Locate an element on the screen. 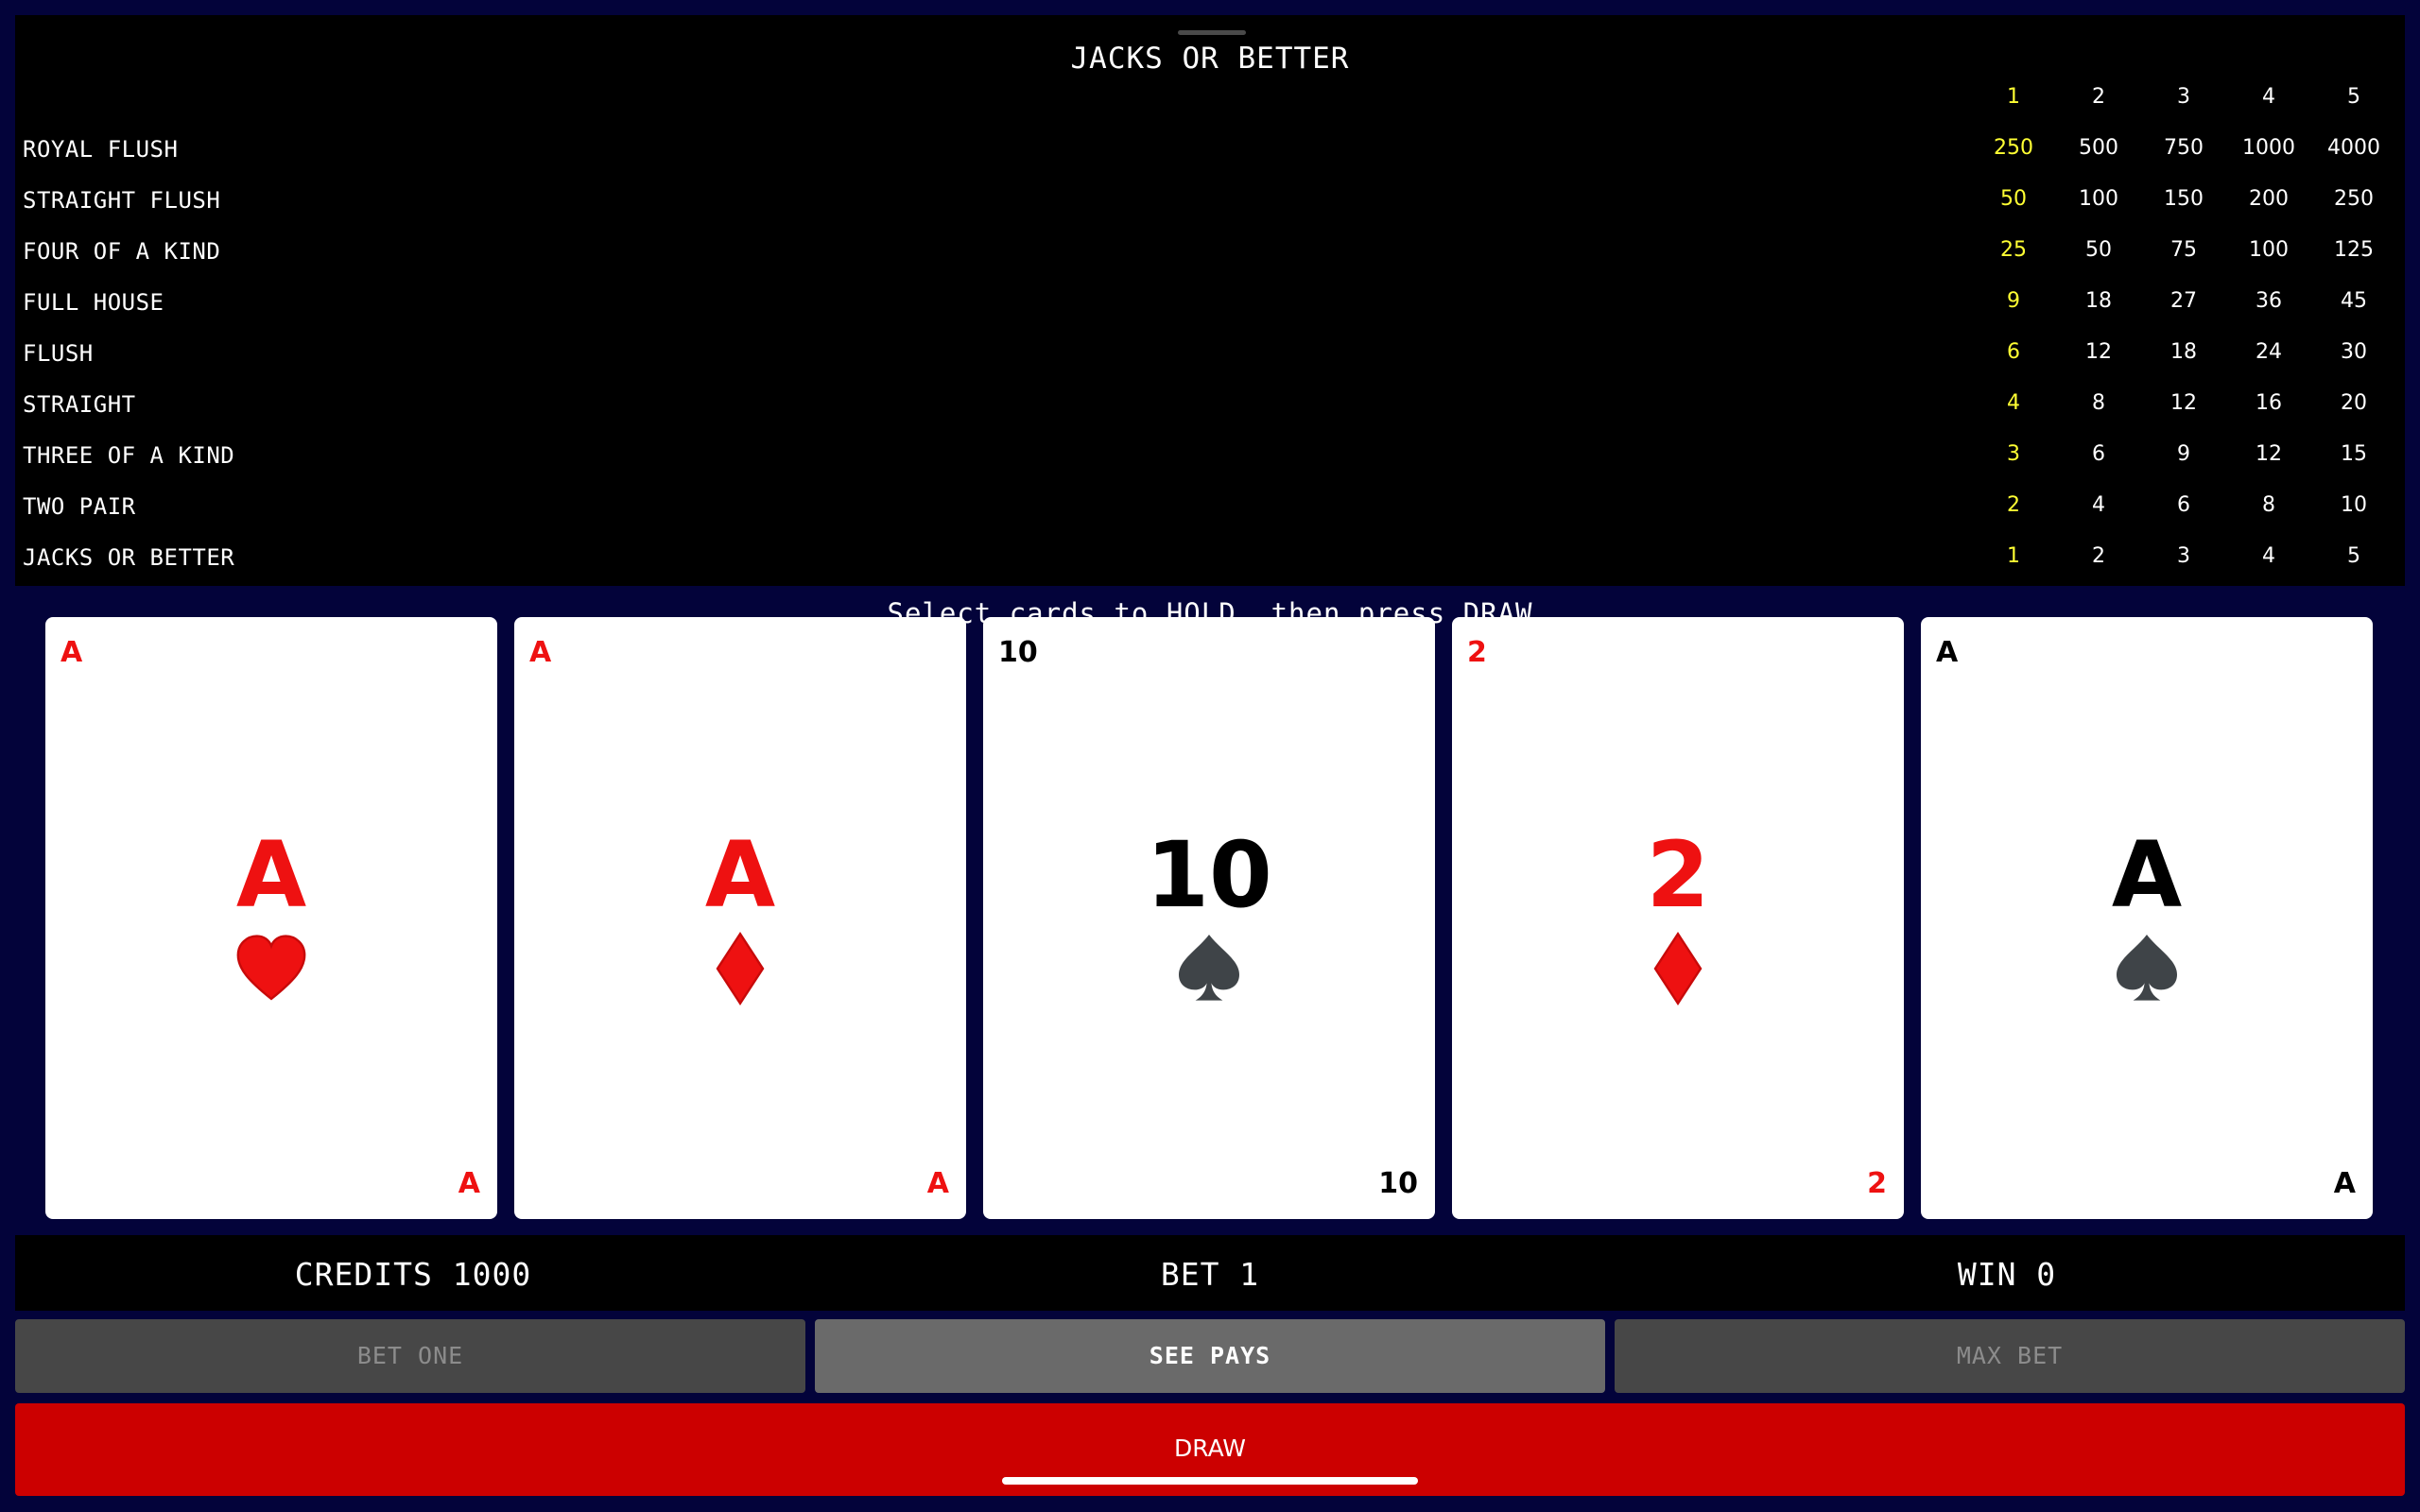  hand-name: STRAIGHT FLUSH is located at coordinates (122, 200).